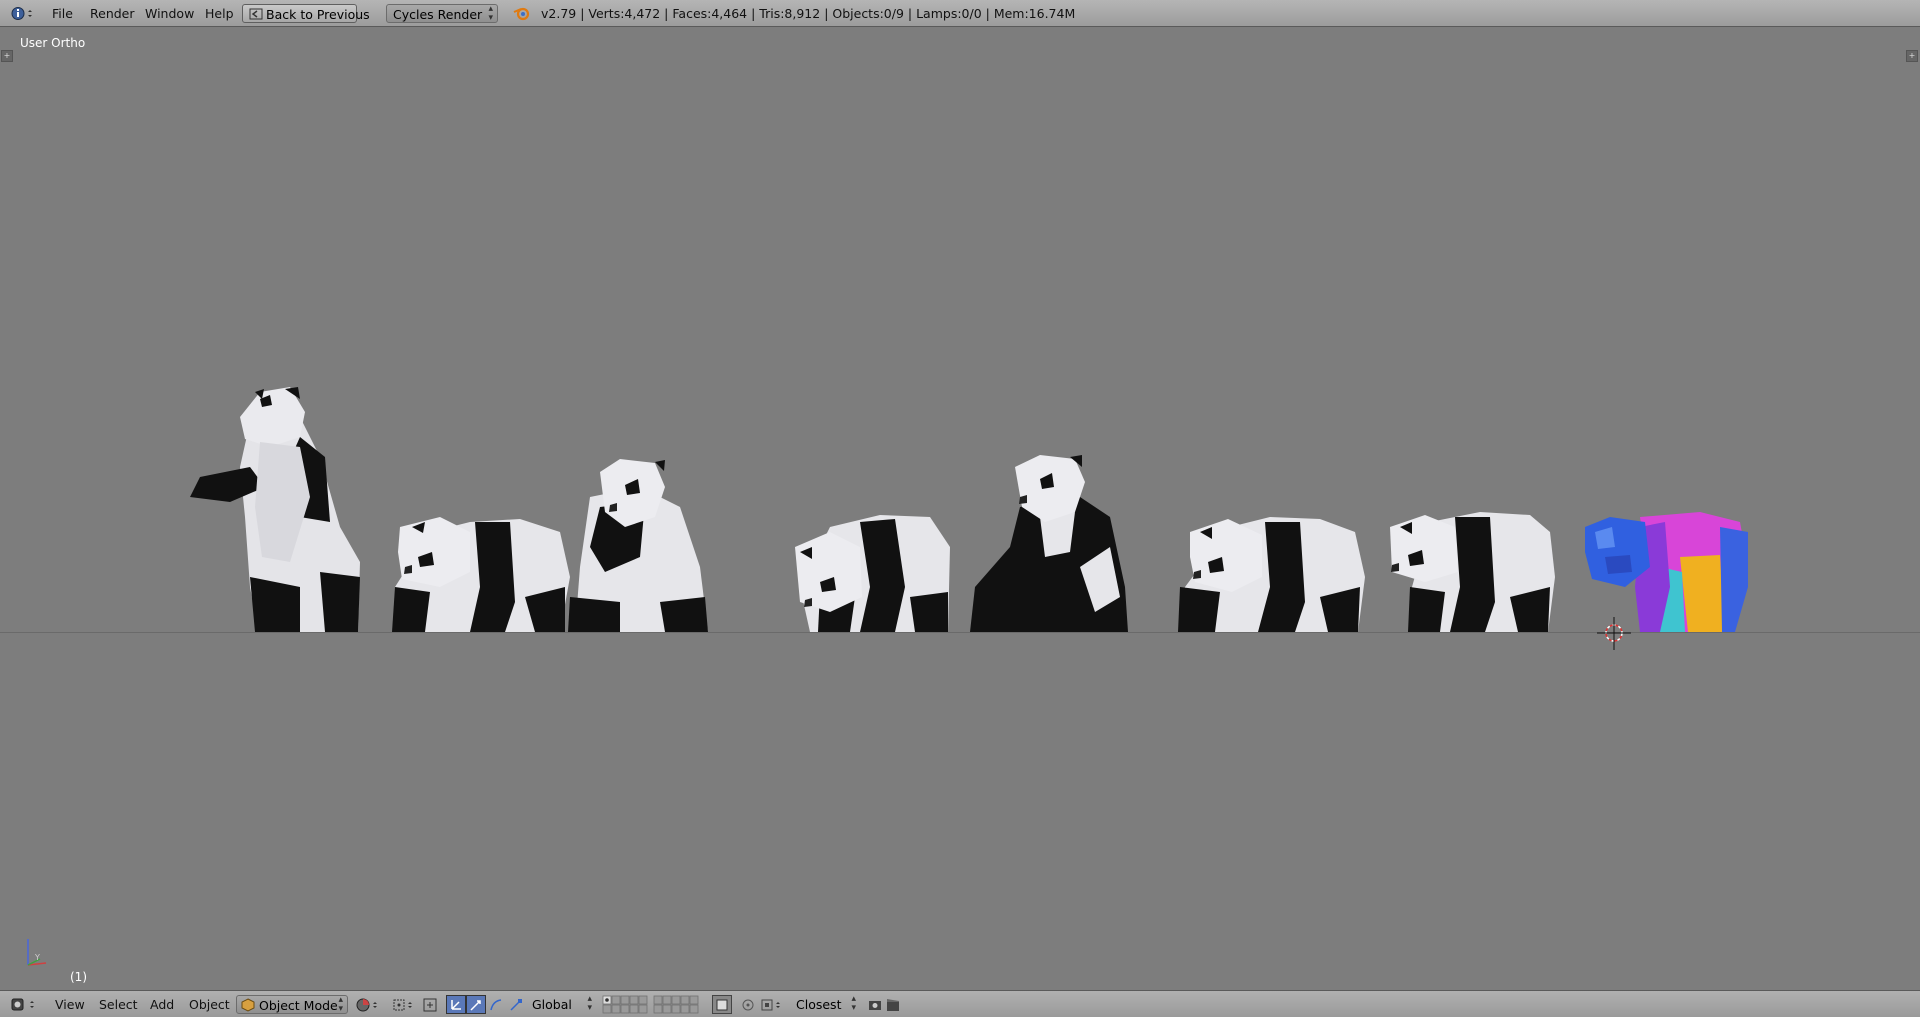 This screenshot has width=1920, height=1017. I want to click on scale-icon, so click(496, 1004).